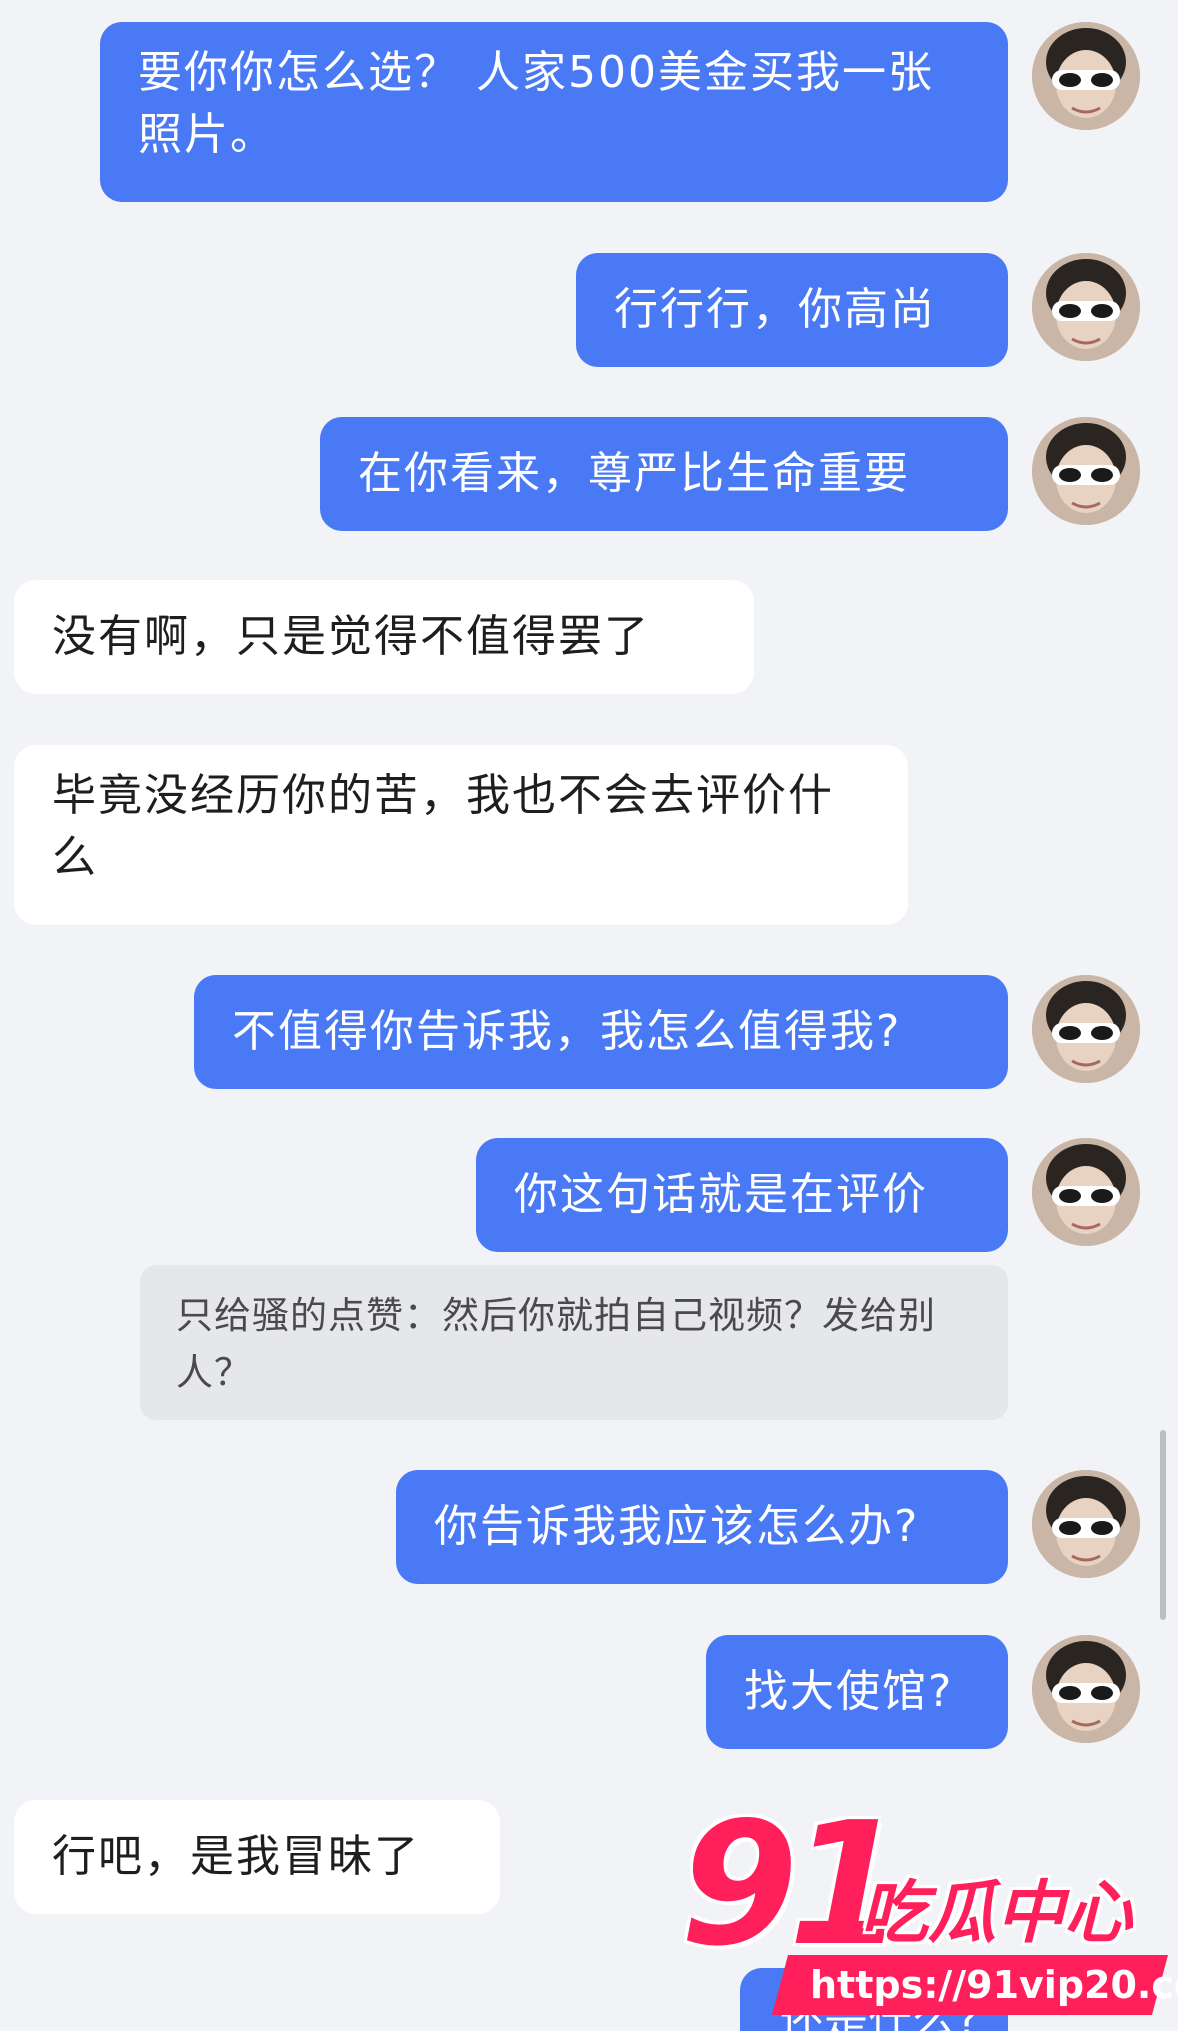 The image size is (1178, 2031). What do you see at coordinates (996, 1913) in the screenshot?
I see `watermark-title: 吃瓜中心` at bounding box center [996, 1913].